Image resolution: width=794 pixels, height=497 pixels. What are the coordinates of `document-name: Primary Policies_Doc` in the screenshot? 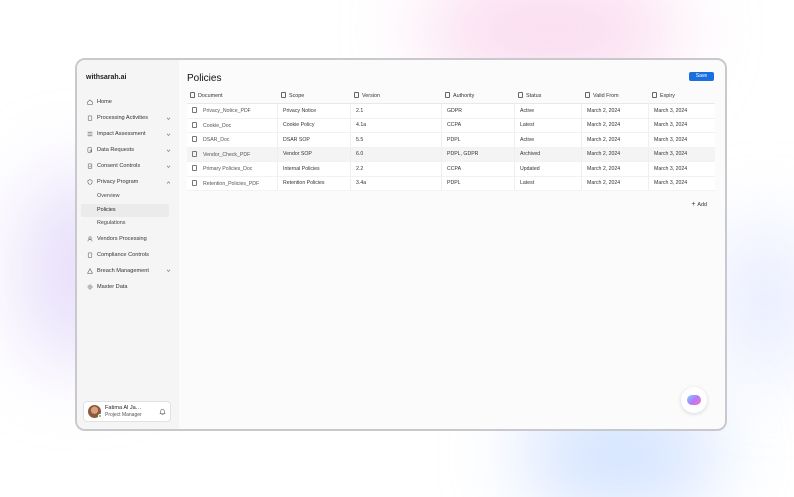 It's located at (227, 169).